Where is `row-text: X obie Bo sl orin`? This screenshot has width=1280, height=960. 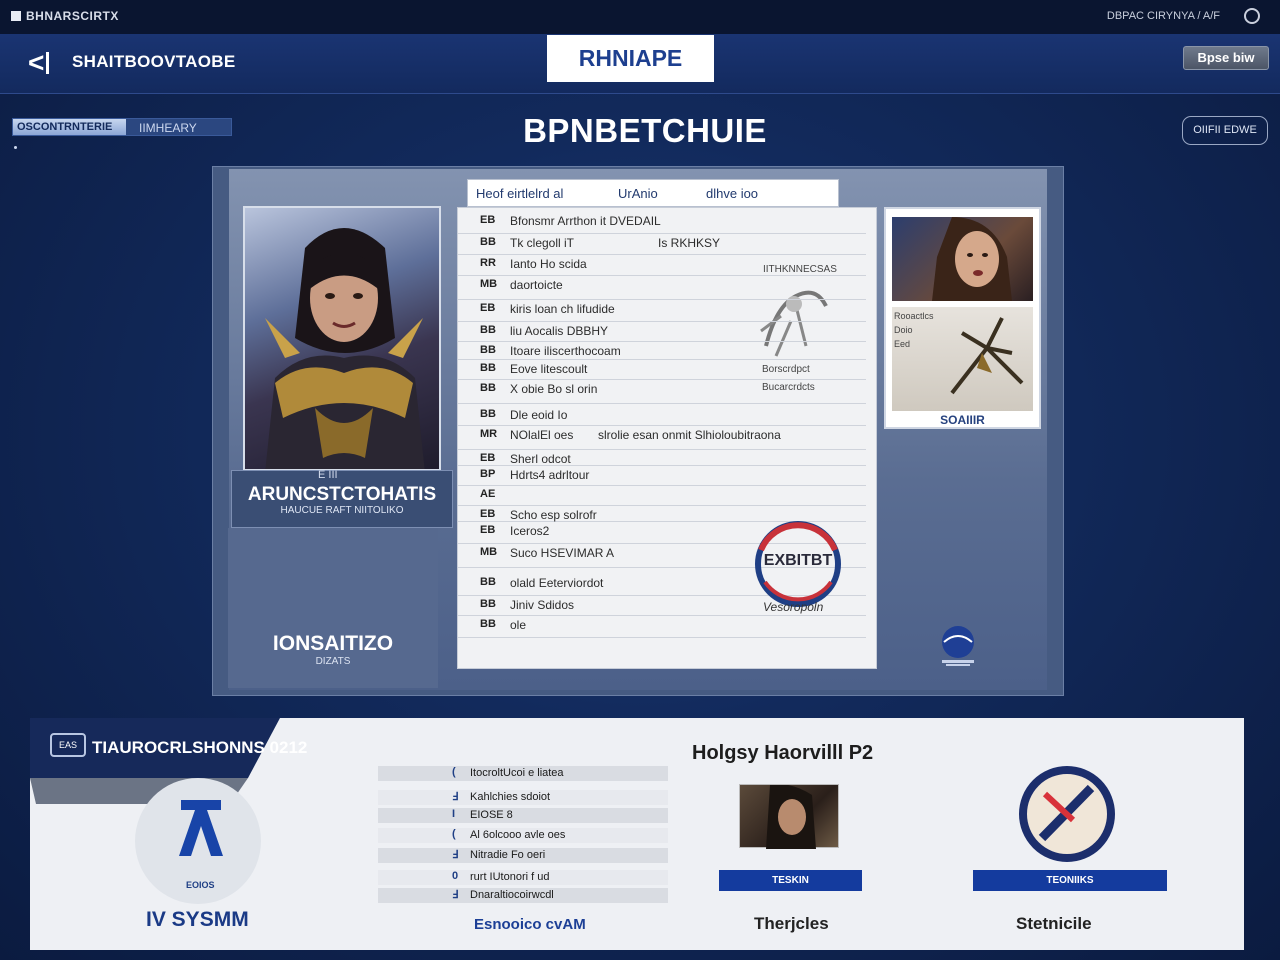 row-text: X obie Bo sl orin is located at coordinates (554, 389).